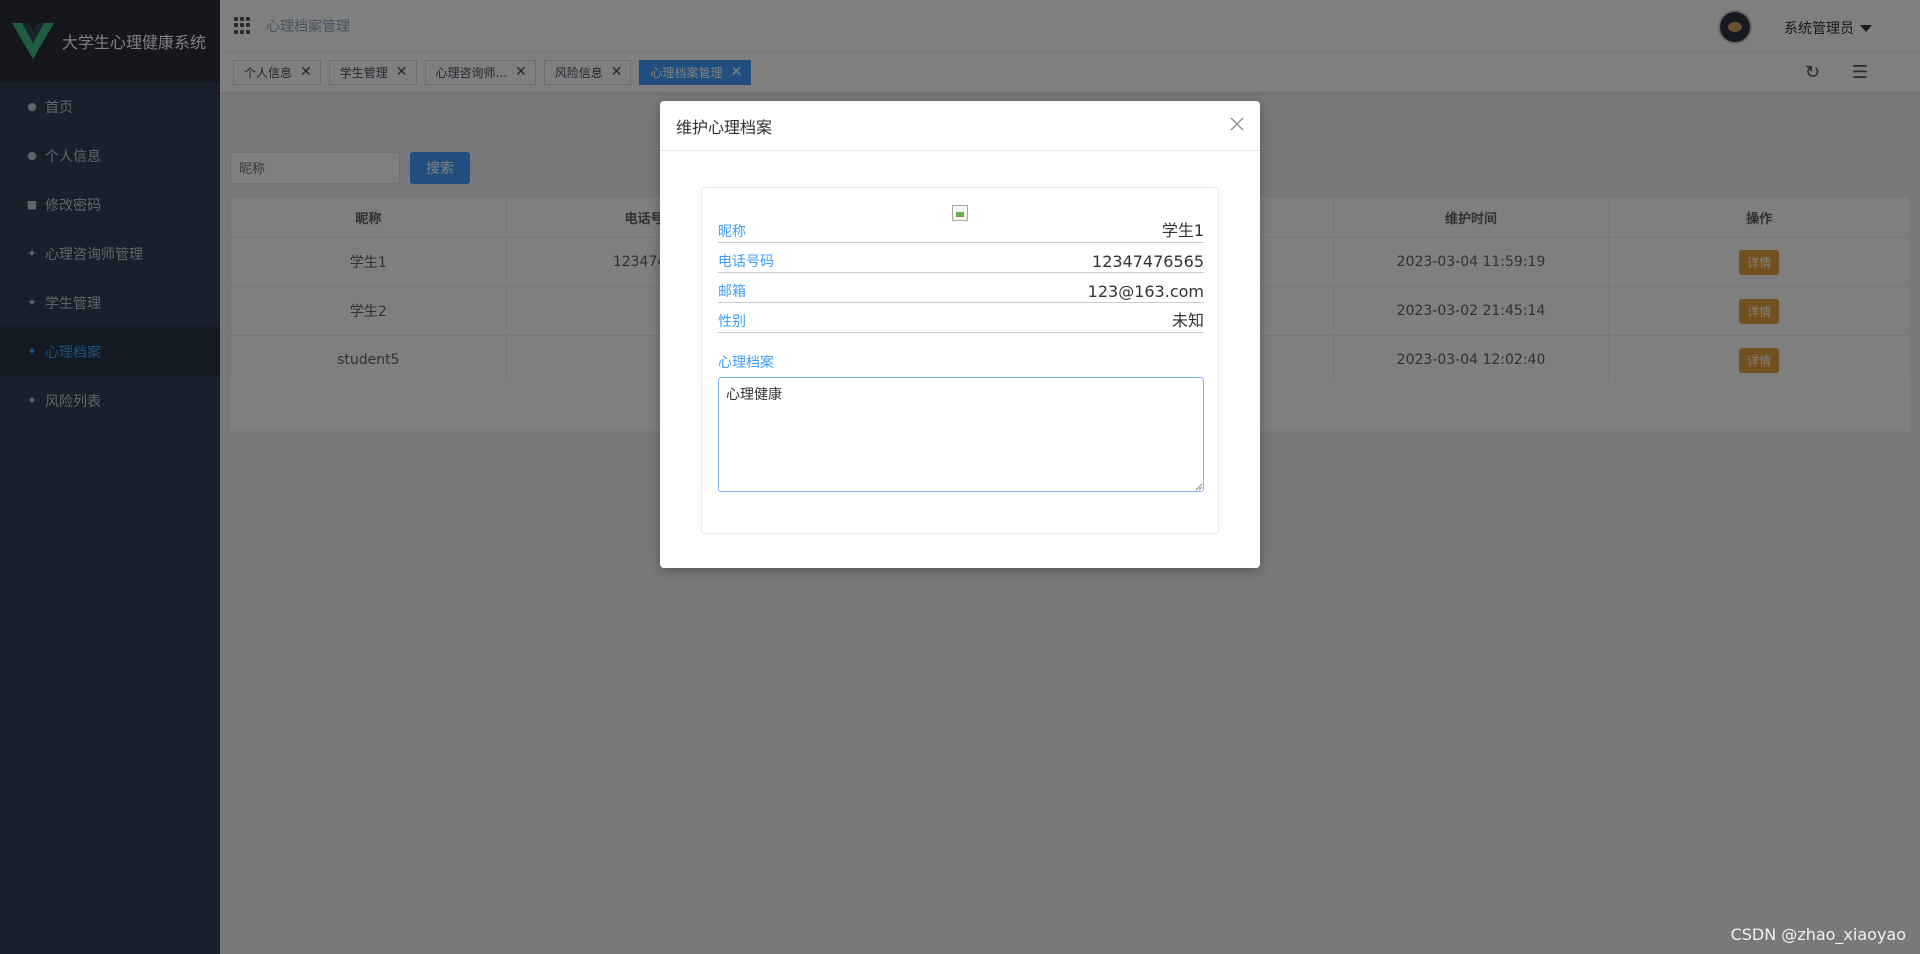  What do you see at coordinates (961, 288) in the screenshot?
I see `field-email: 邮箱 123@163.com` at bounding box center [961, 288].